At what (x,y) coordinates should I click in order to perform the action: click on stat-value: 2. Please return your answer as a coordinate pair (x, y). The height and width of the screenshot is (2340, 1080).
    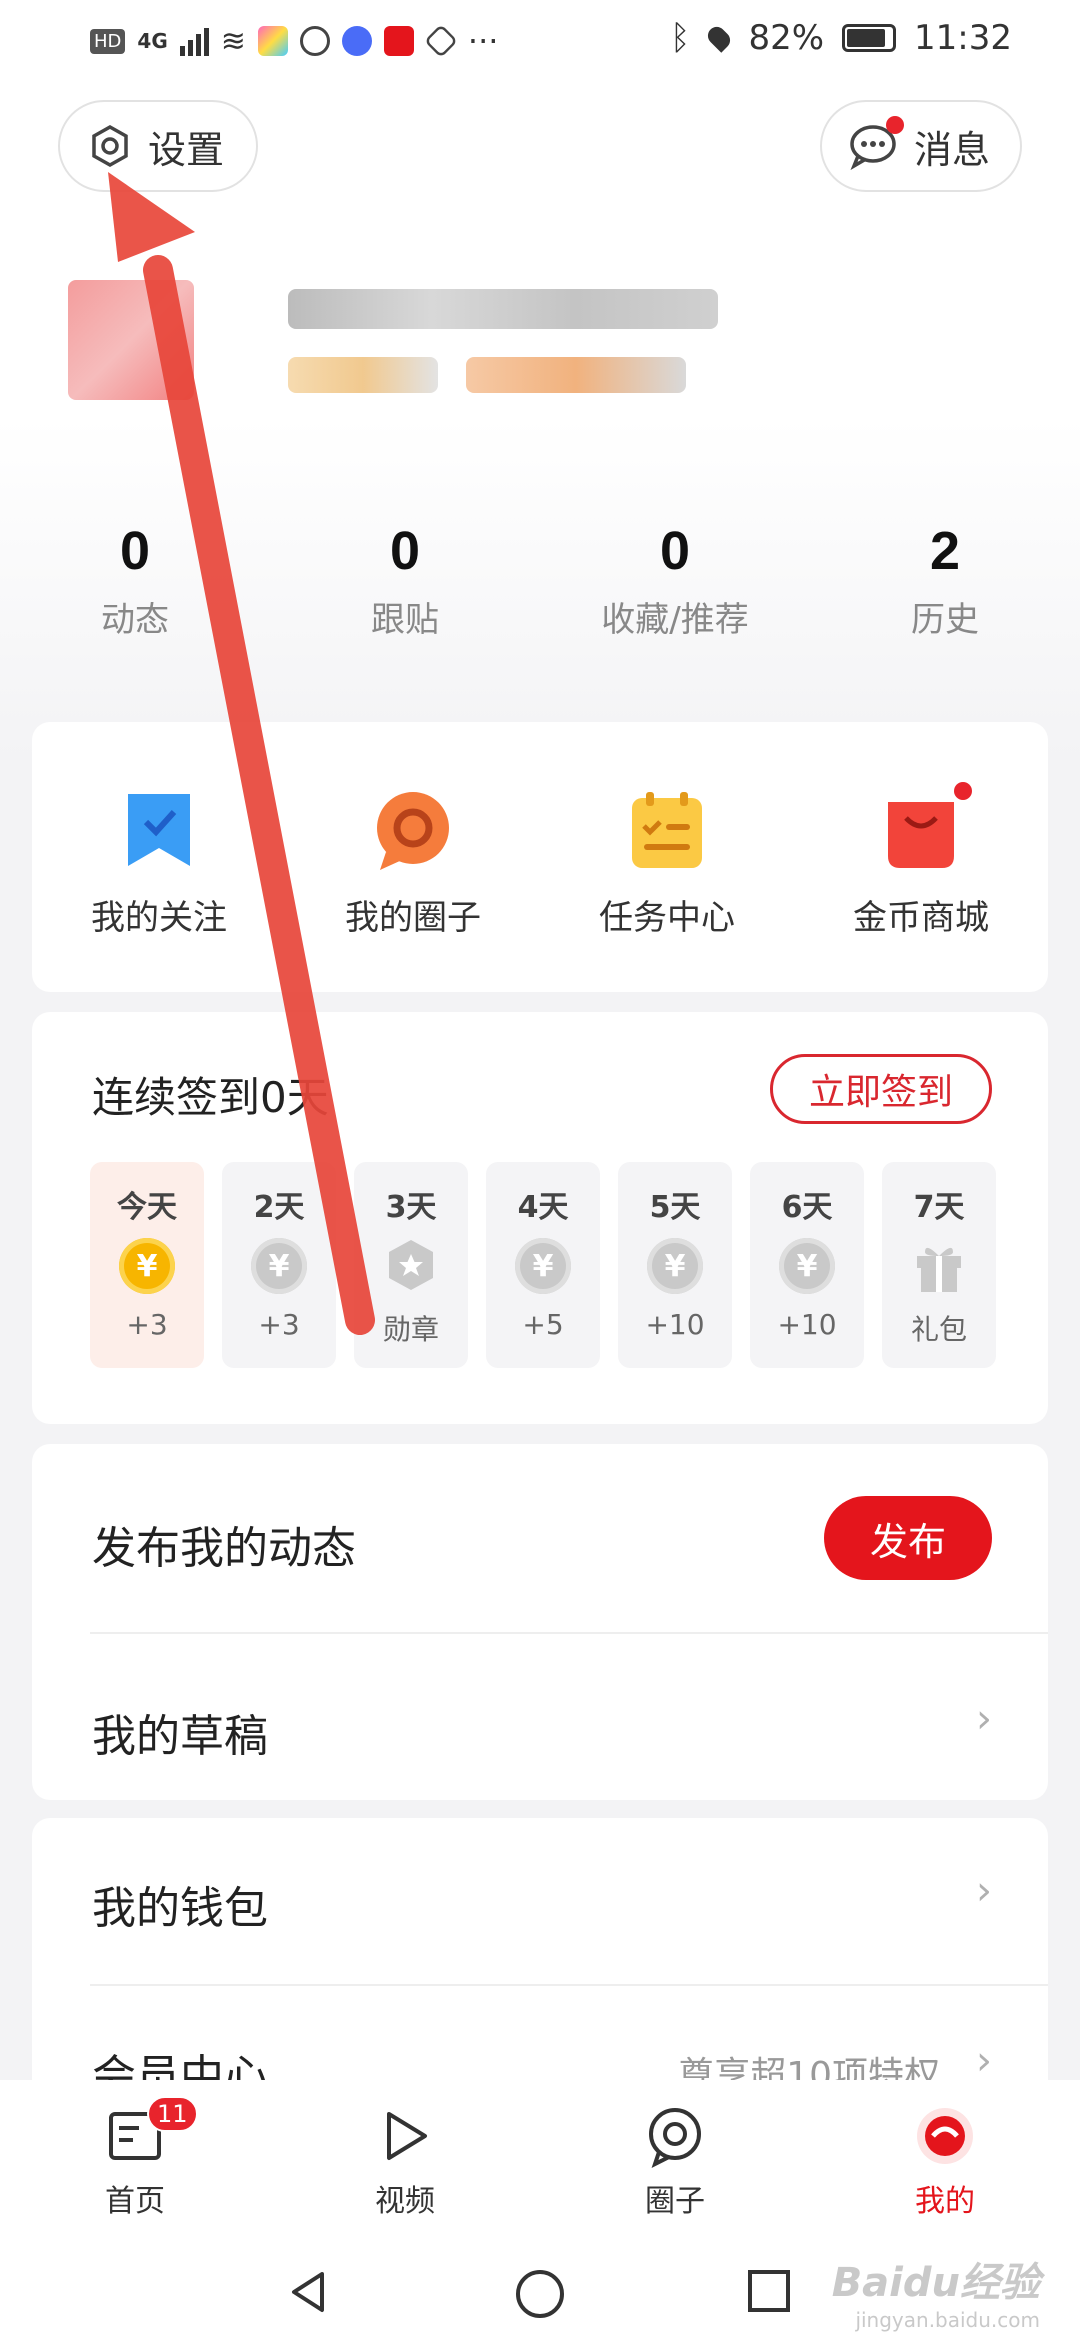
    Looking at the image, I should click on (945, 551).